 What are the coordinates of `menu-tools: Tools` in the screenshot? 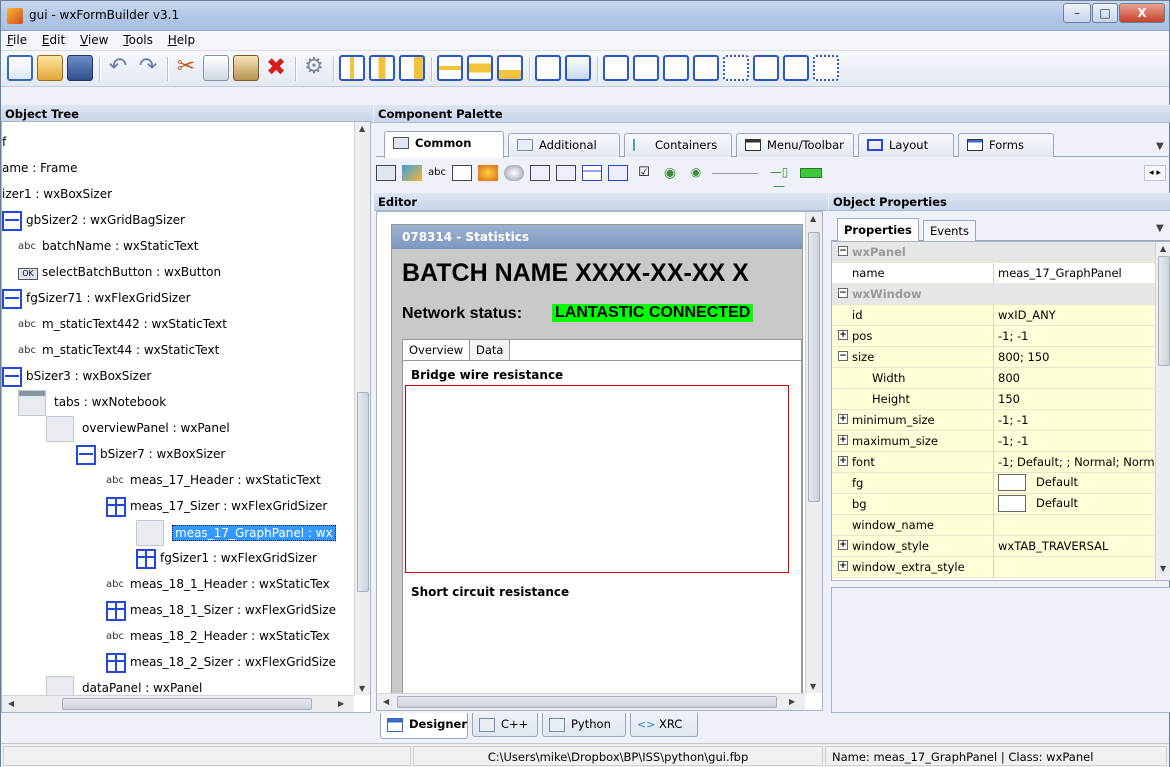 It's located at (137, 39).